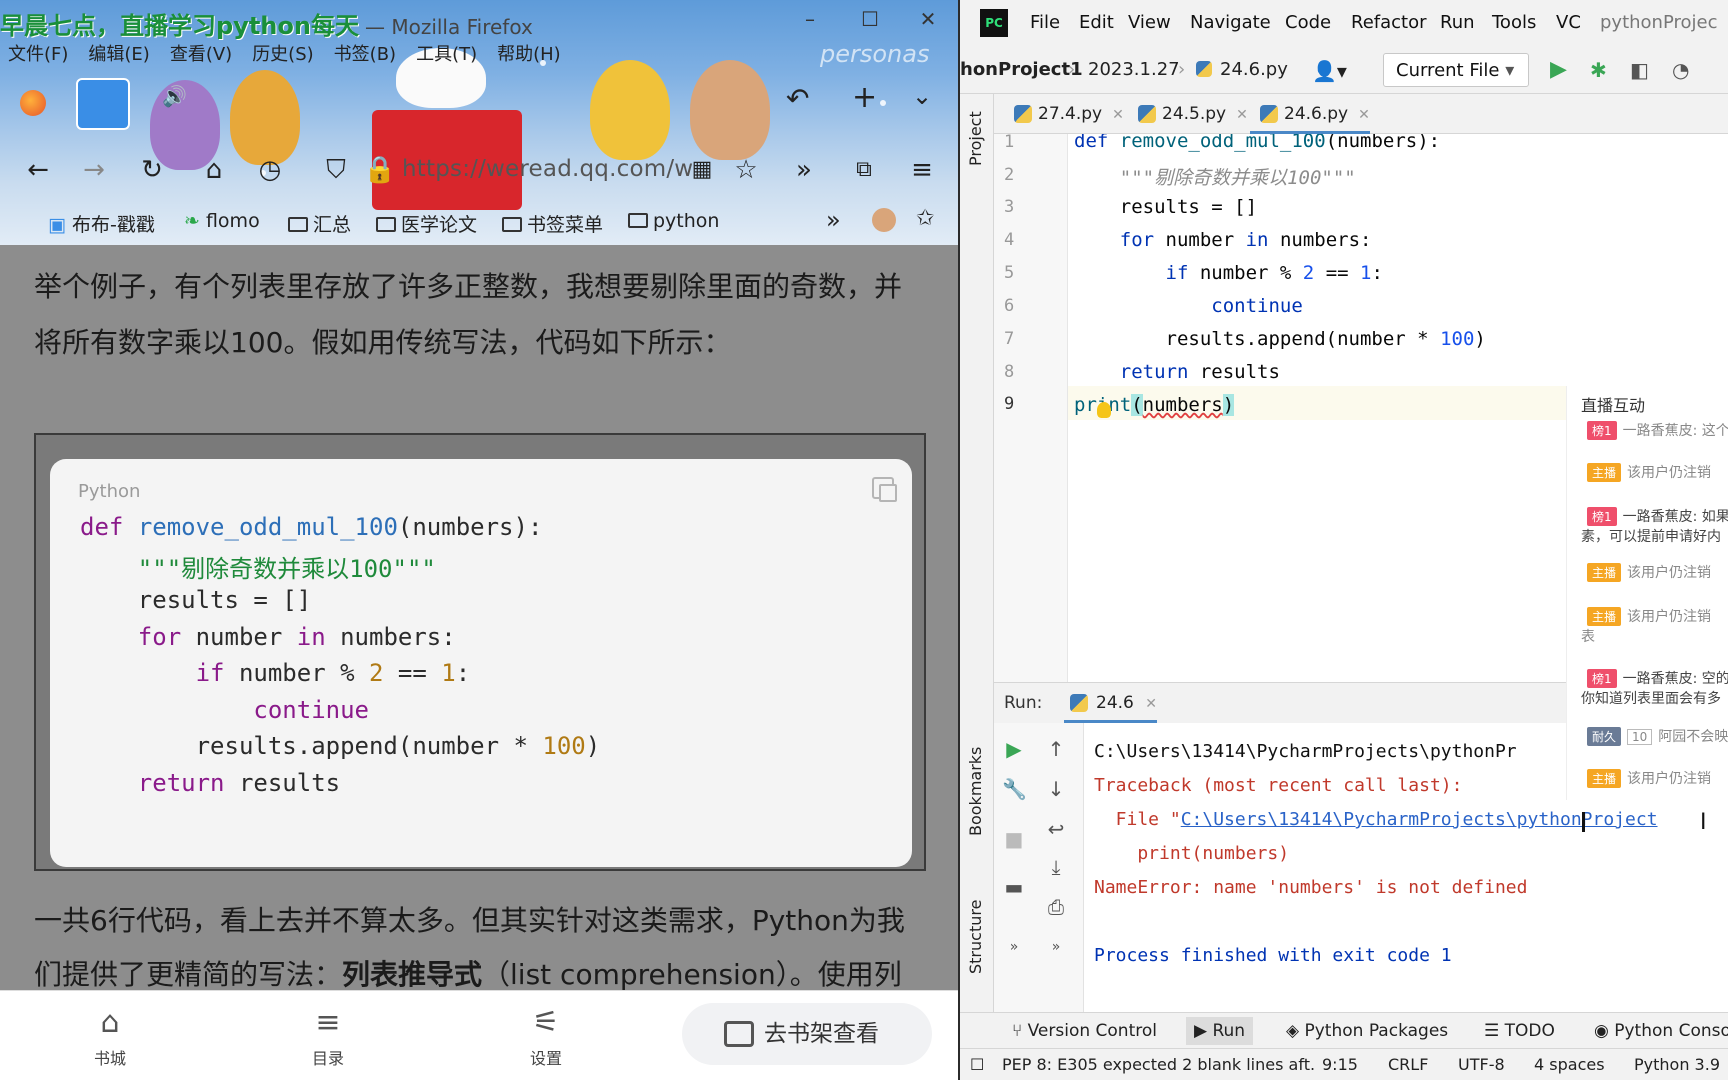 The height and width of the screenshot is (1080, 1728). What do you see at coordinates (94, 170) in the screenshot?
I see `forward-arrow-icon: →` at bounding box center [94, 170].